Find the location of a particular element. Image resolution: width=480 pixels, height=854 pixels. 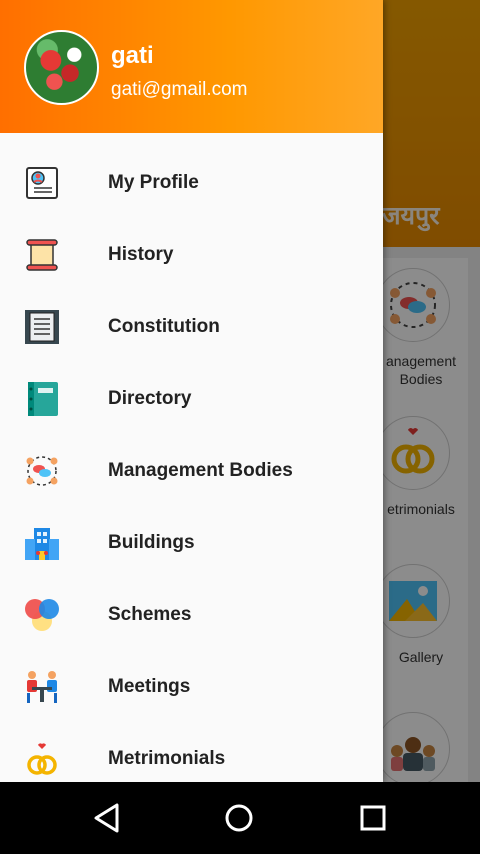

scroll-icon is located at coordinates (42, 255).